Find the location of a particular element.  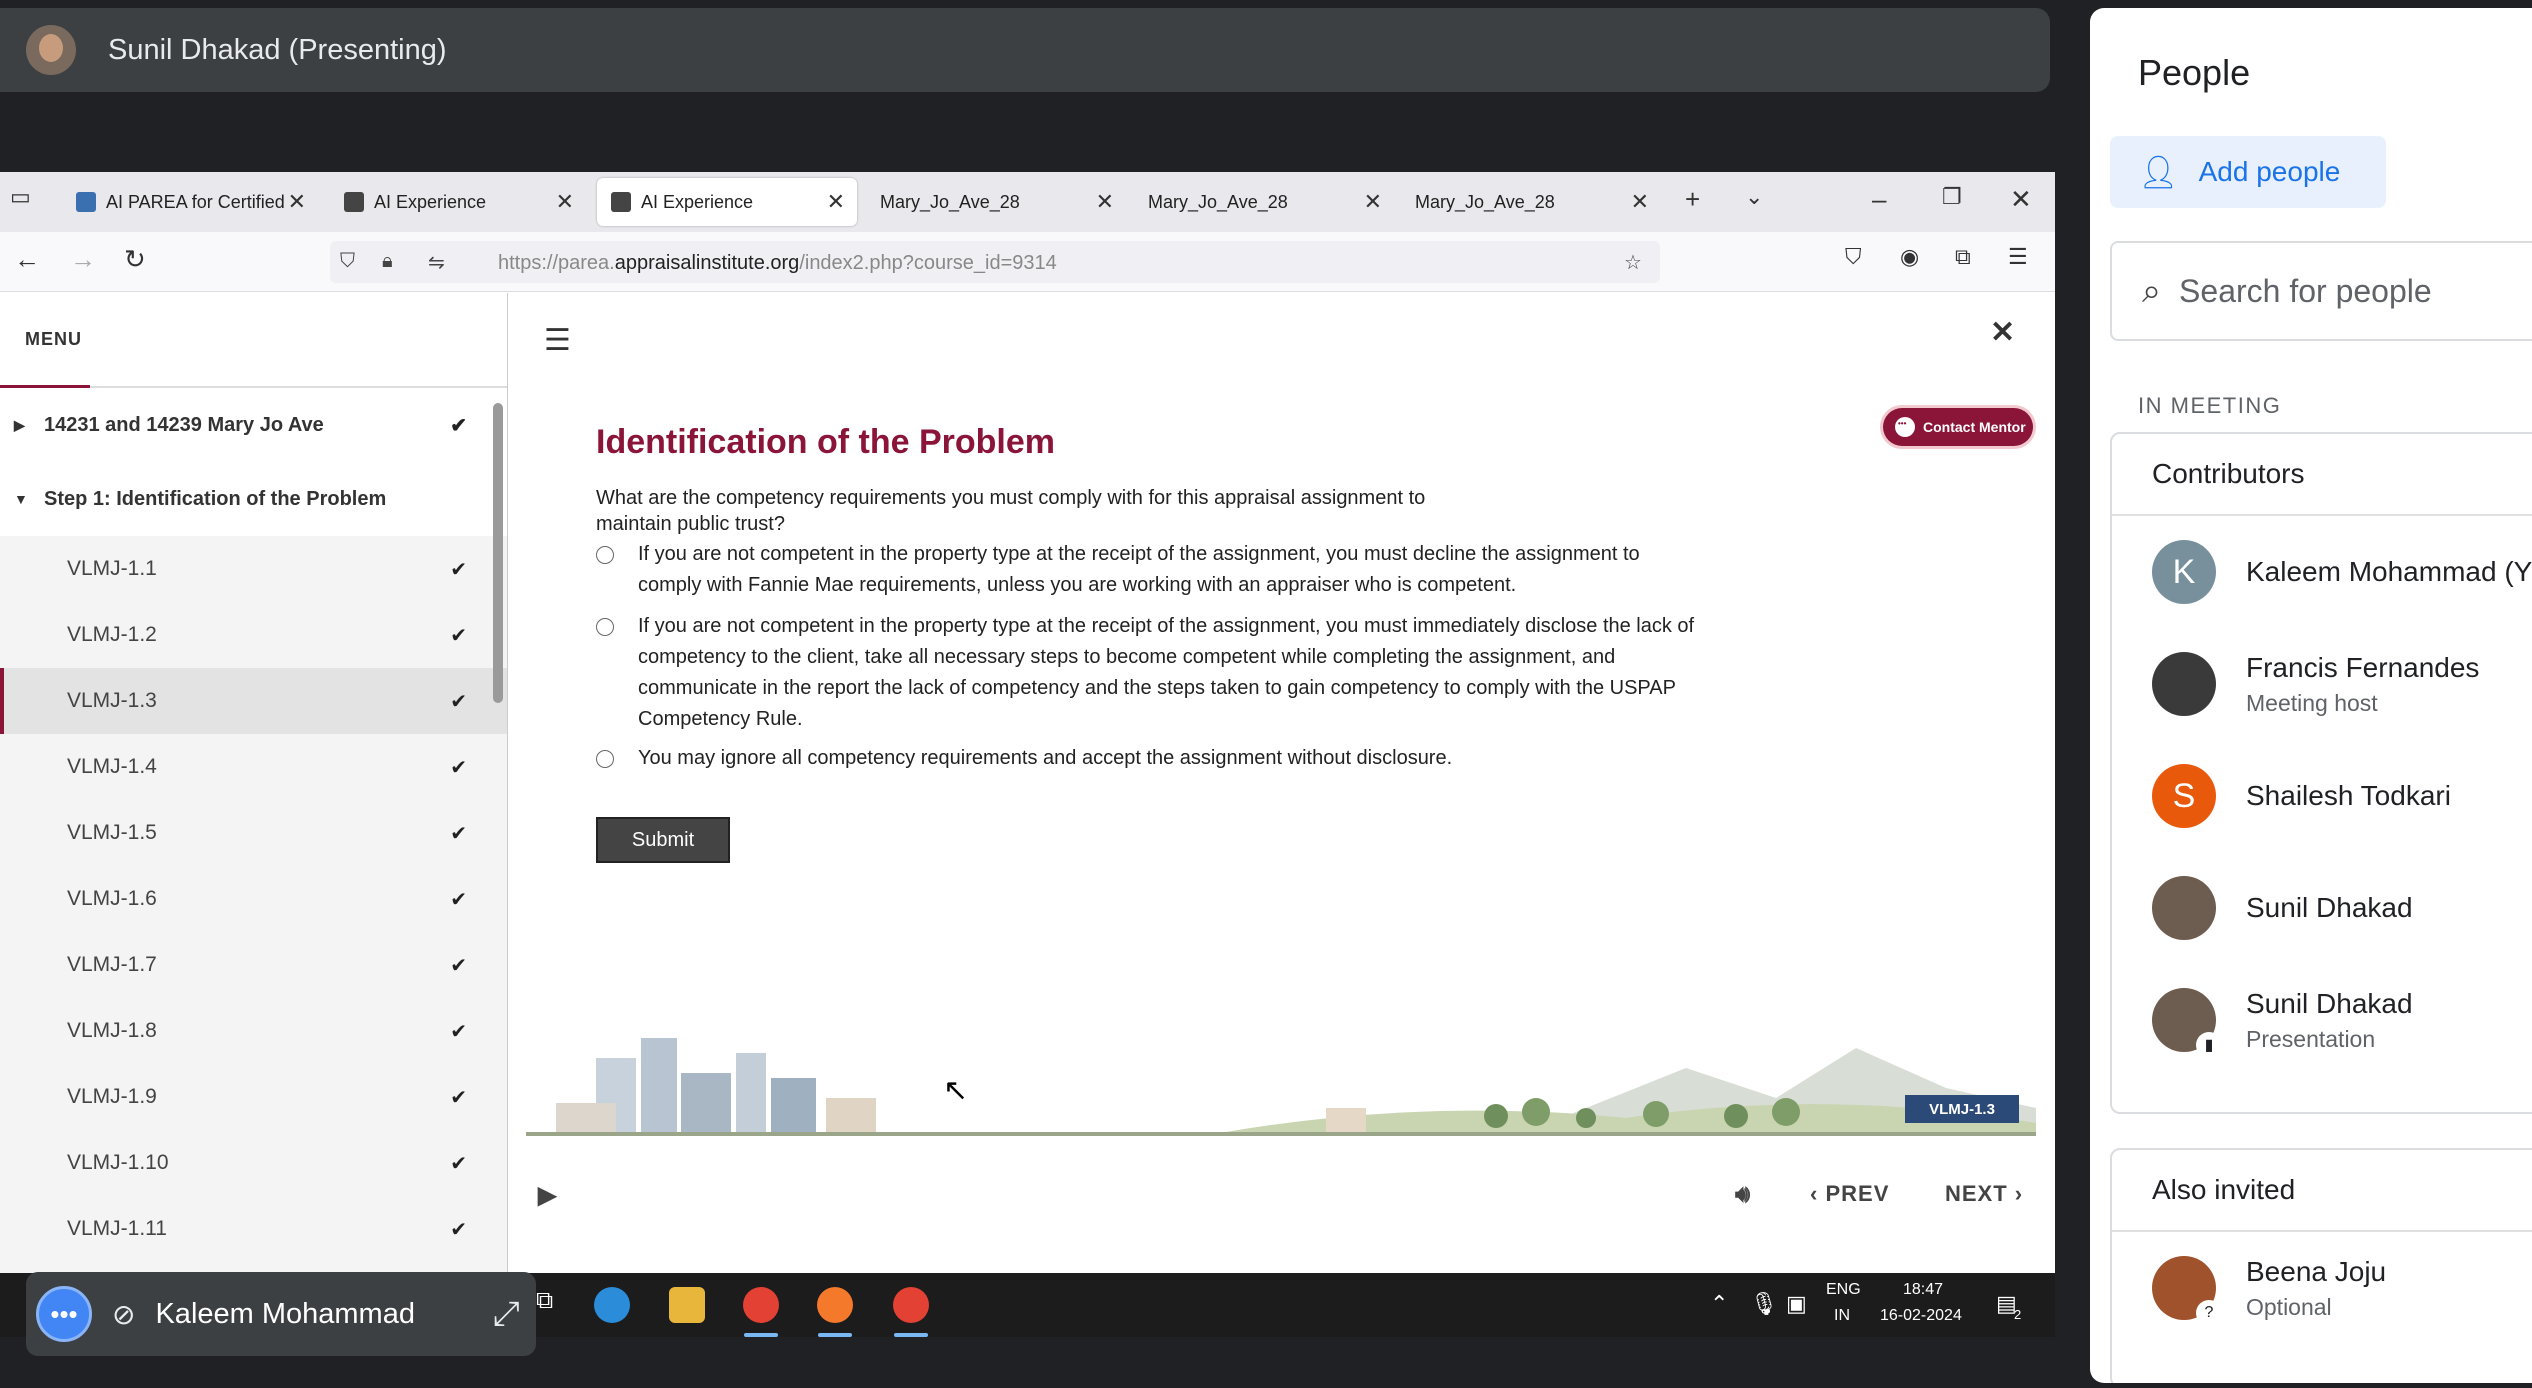

section-step-1: ▼ Step 1: Identification of the Problem is located at coordinates (253, 499).